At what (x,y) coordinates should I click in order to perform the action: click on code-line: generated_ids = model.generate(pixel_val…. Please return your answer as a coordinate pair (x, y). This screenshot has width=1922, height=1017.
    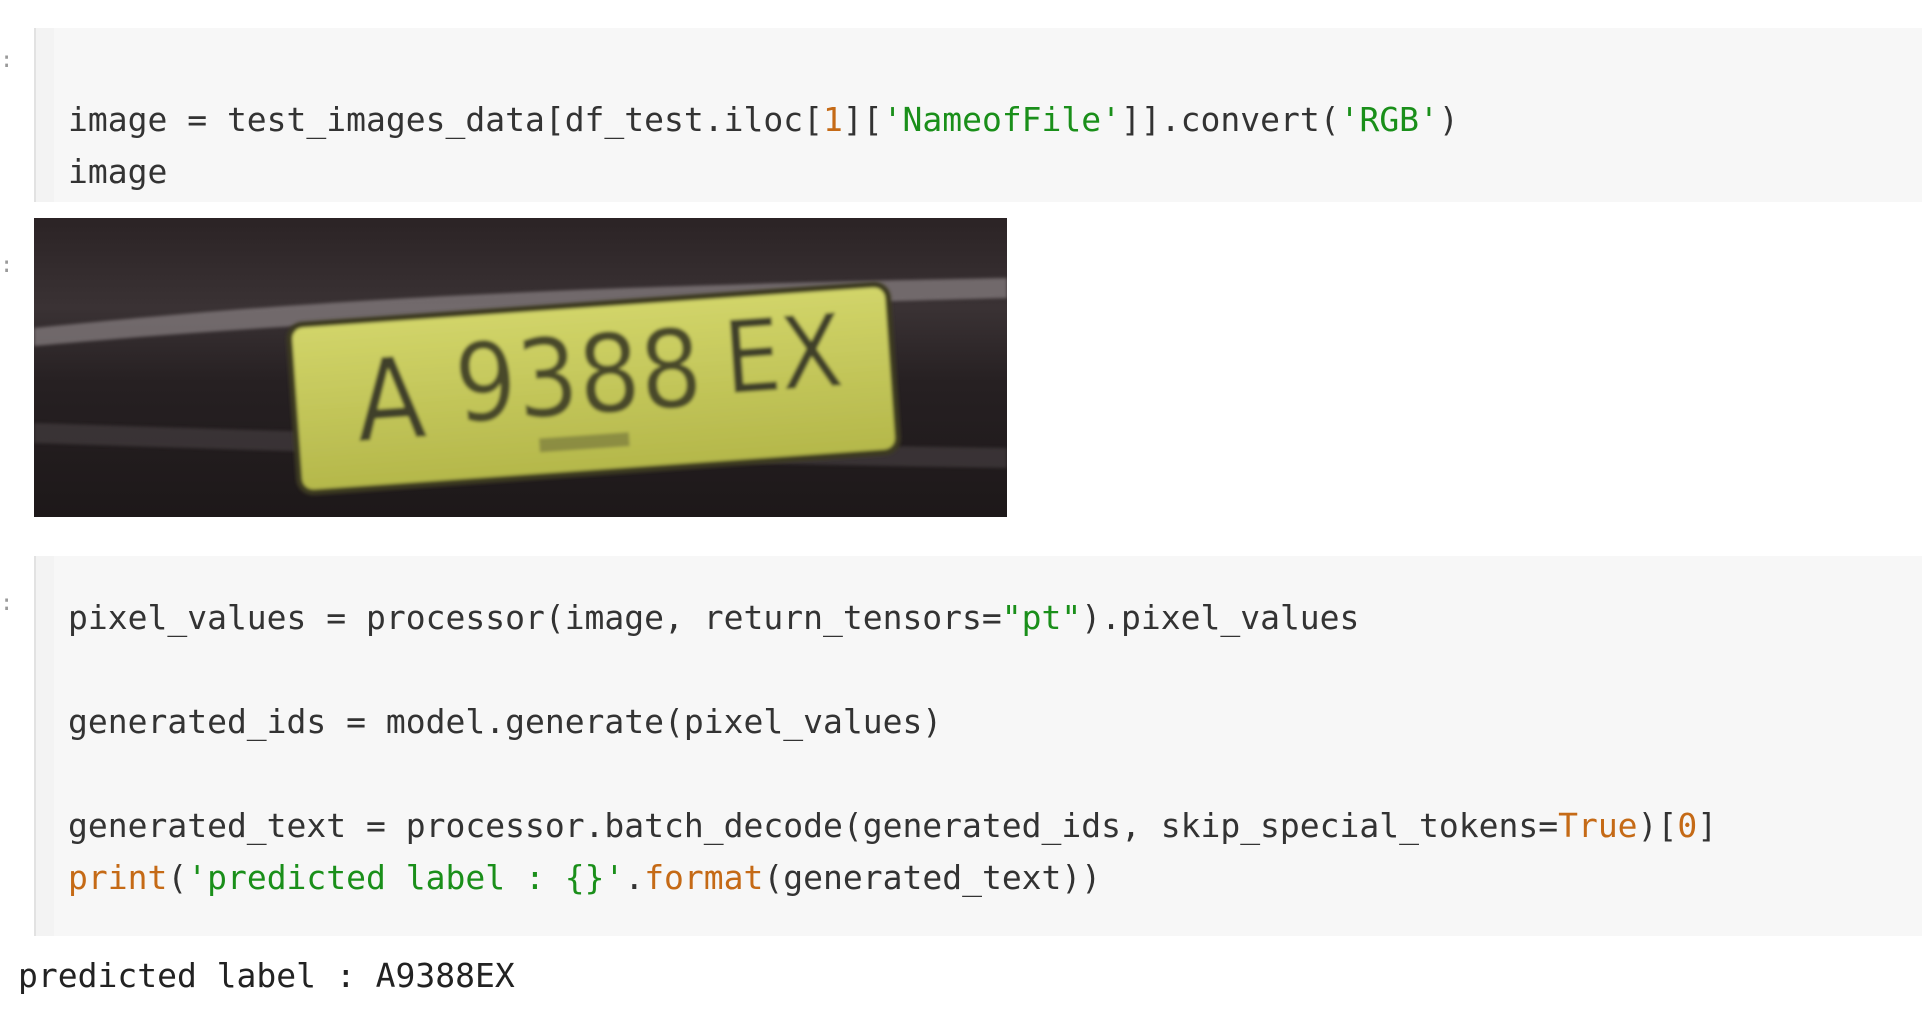
    Looking at the image, I should click on (505, 721).